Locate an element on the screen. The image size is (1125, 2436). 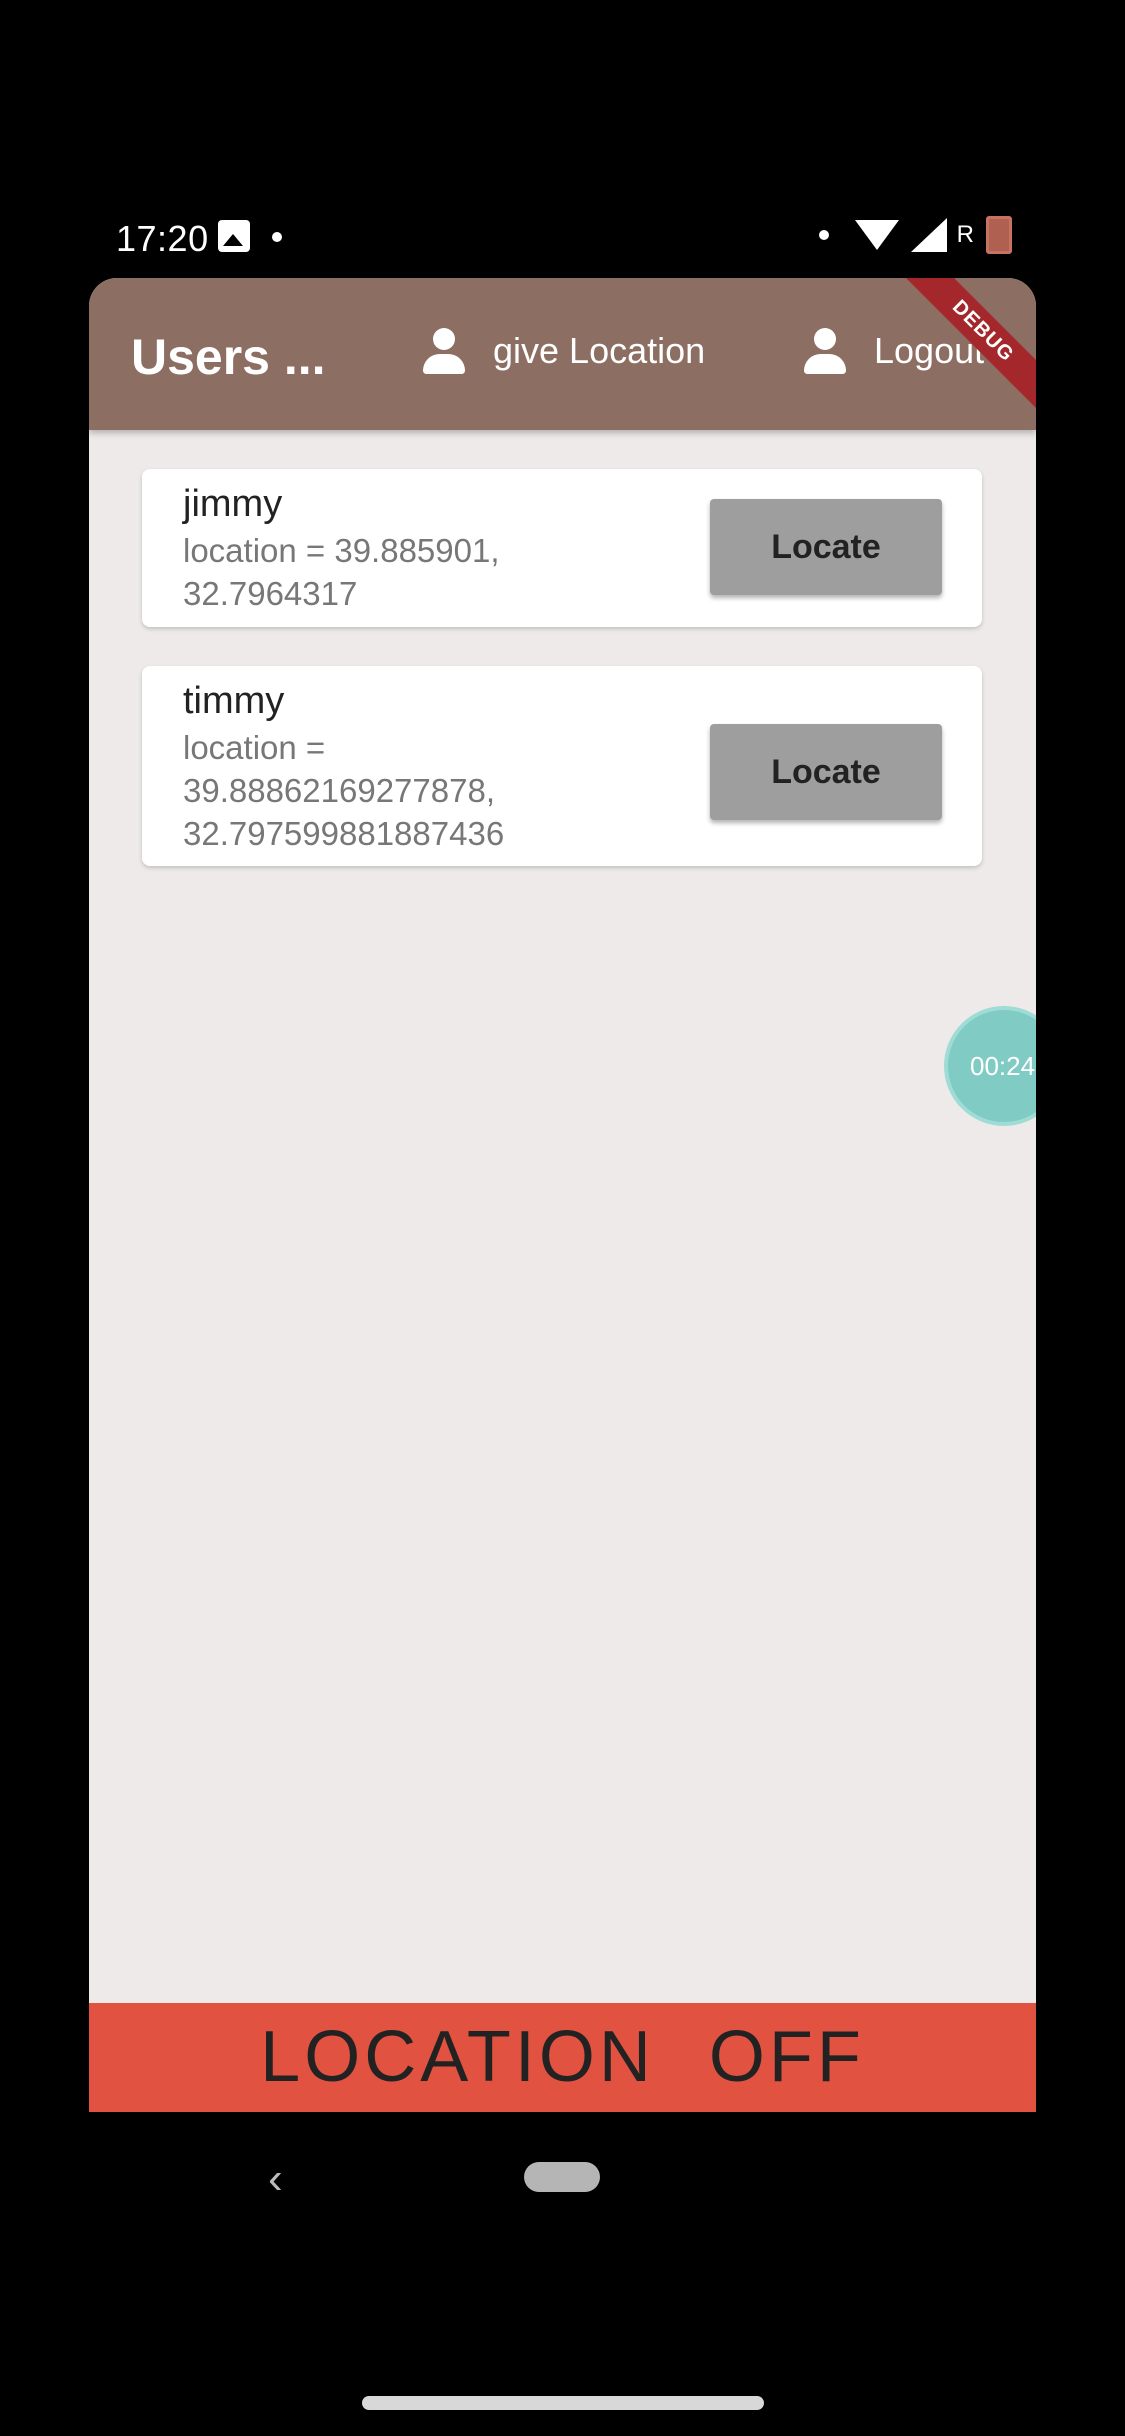
photo-notification-icon is located at coordinates (234, 236).